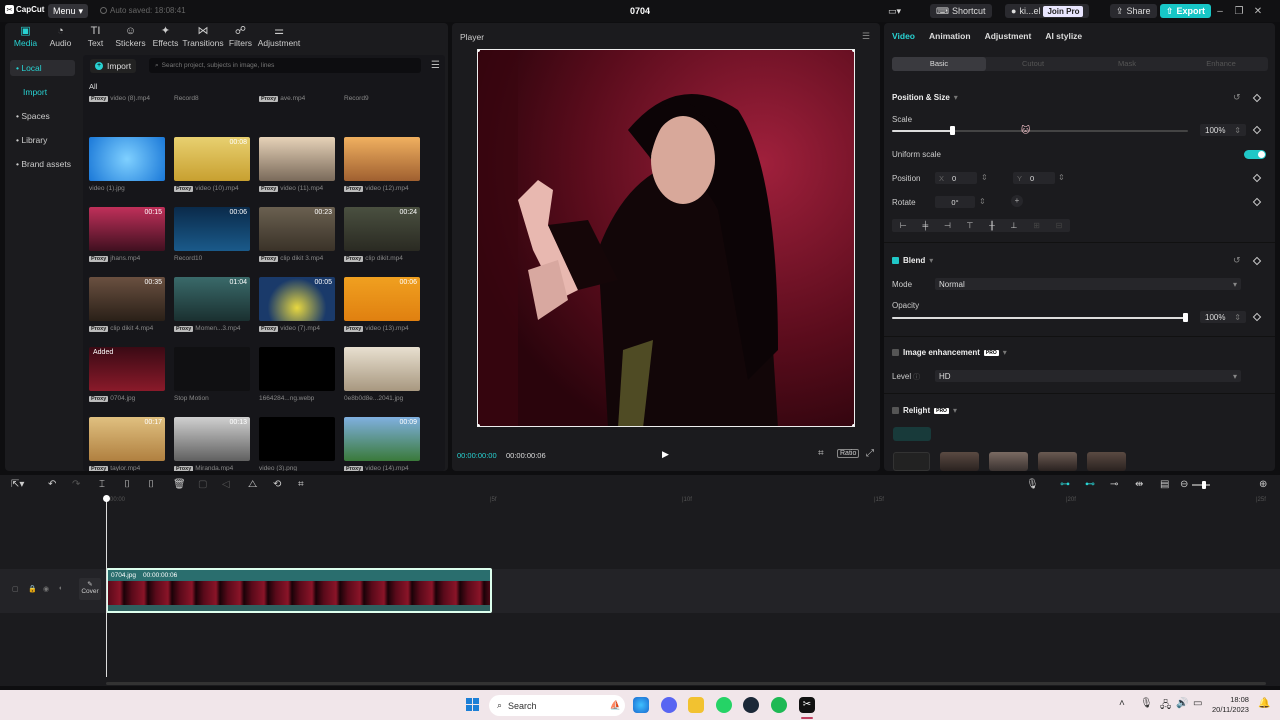 This screenshot has width=1280, height=720. Describe the element at coordinates (1263, 484) in the screenshot. I see `zoom-fit-icon: ⊕` at that location.